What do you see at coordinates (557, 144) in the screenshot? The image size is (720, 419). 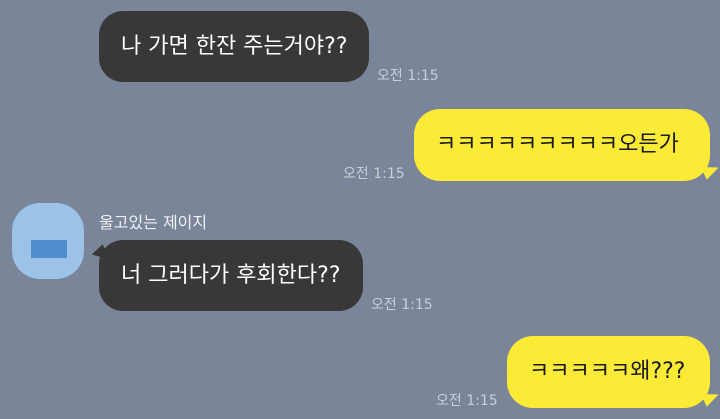 I see `message-text: ㅋㅋㅋㅋㅋㅋㅋㅋㅋ오든가` at bounding box center [557, 144].